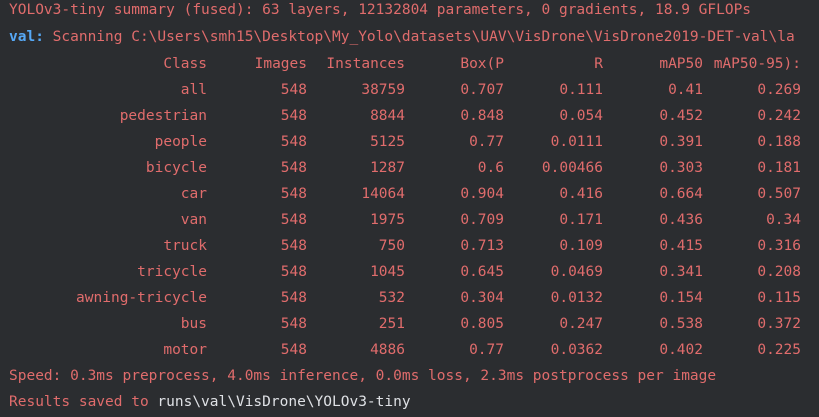 This screenshot has height=417, width=819. I want to click on cell-map50-95: 0.507, so click(779, 194).